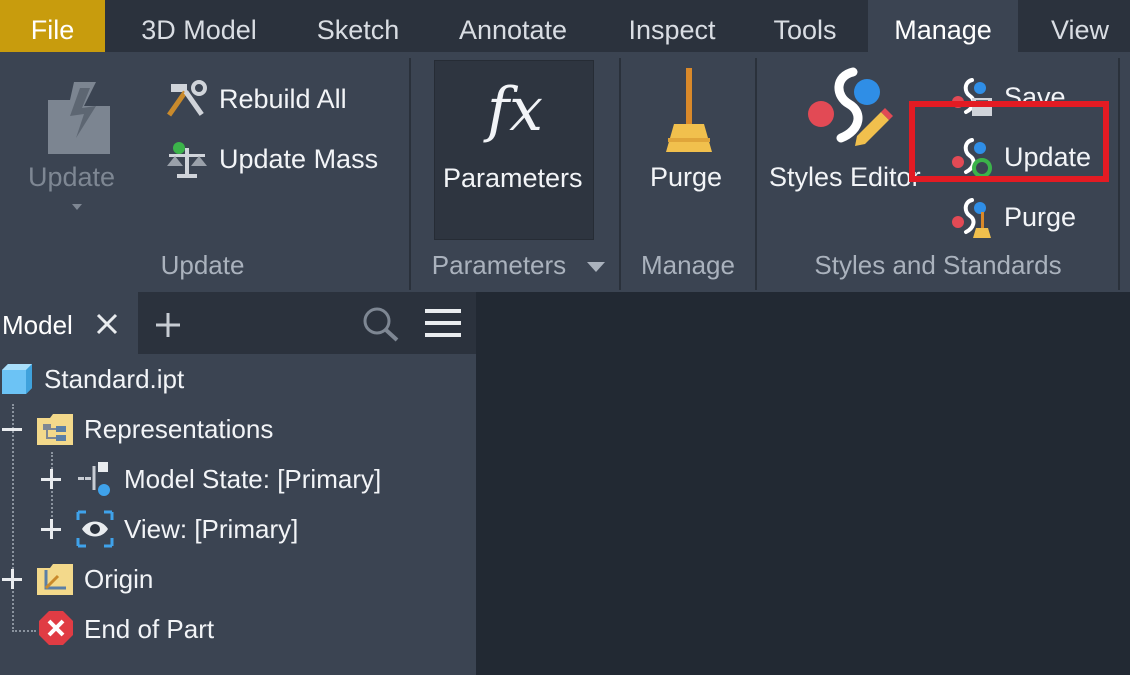 This screenshot has width=1130, height=675. I want to click on collapse-icon, so click(12, 429).